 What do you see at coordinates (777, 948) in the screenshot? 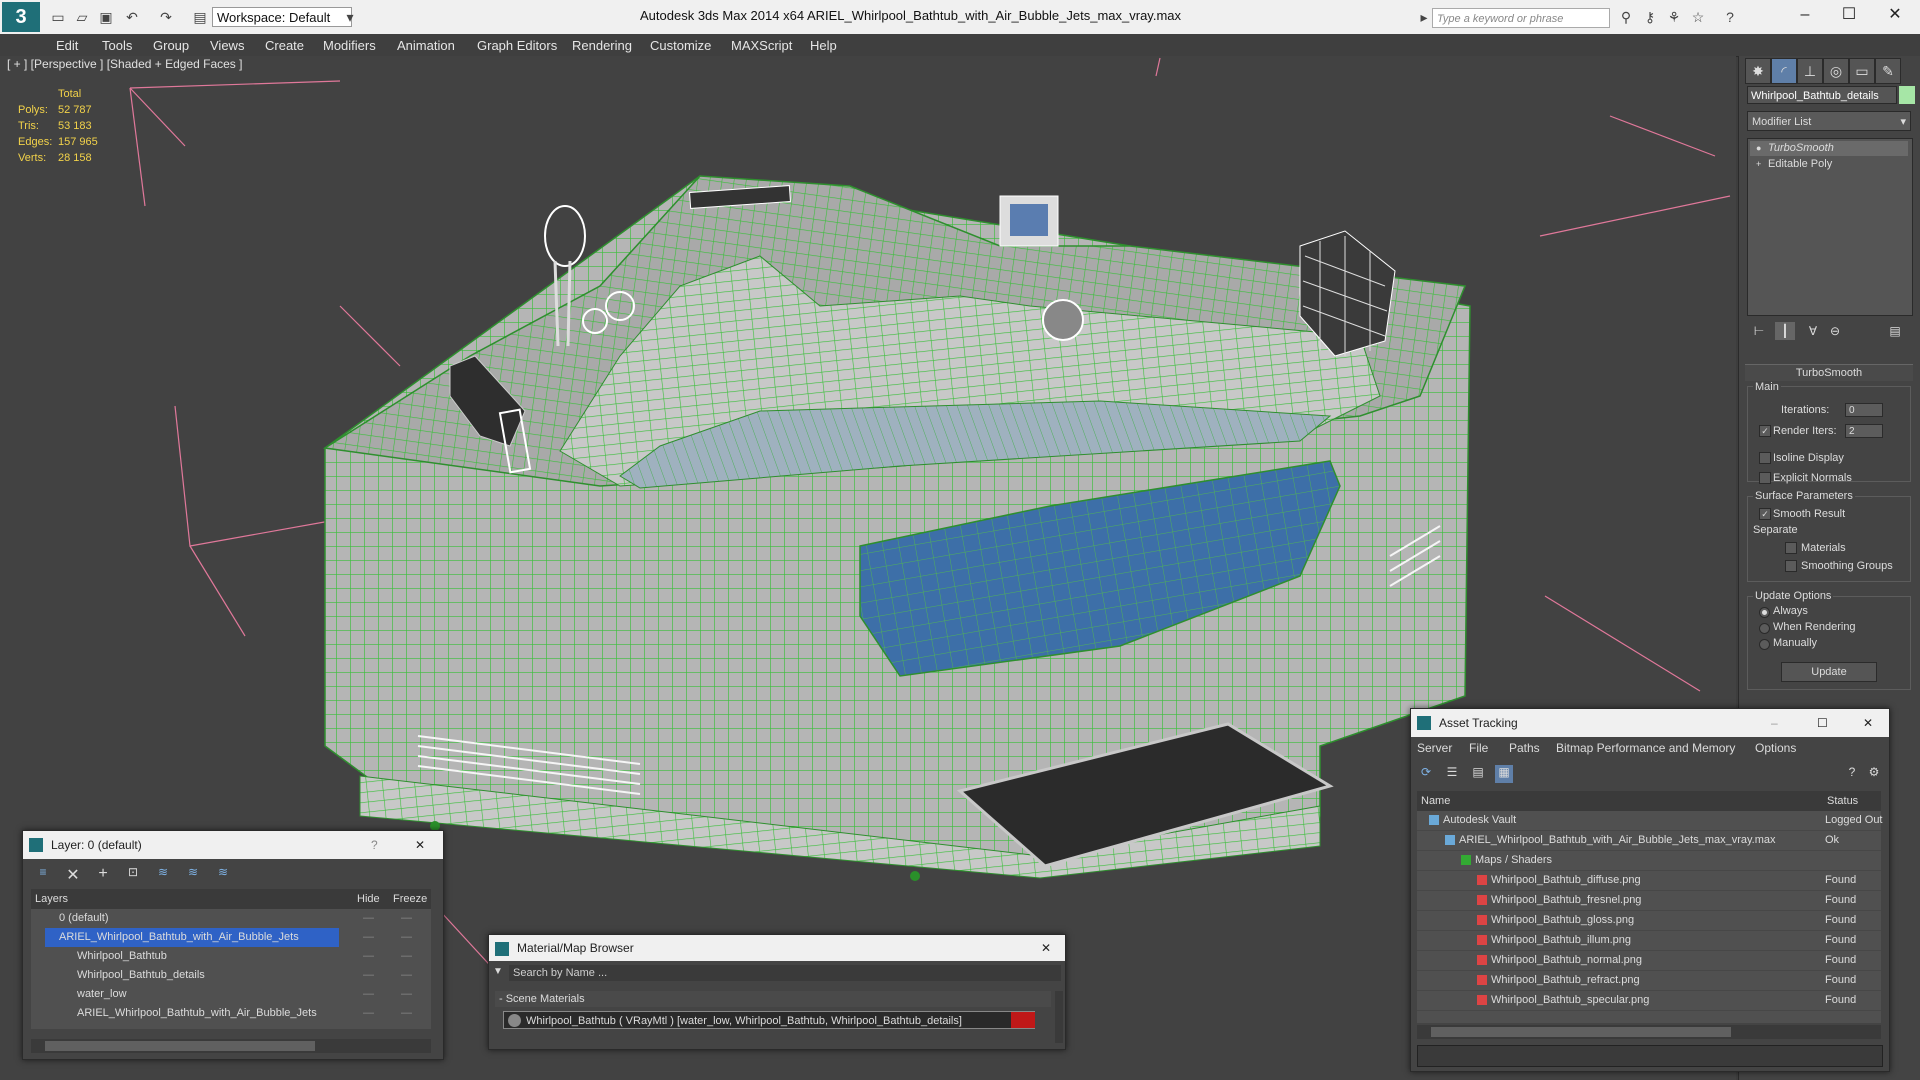
I see `material-browser-title-bar: Material/Map Browser ✕` at bounding box center [777, 948].